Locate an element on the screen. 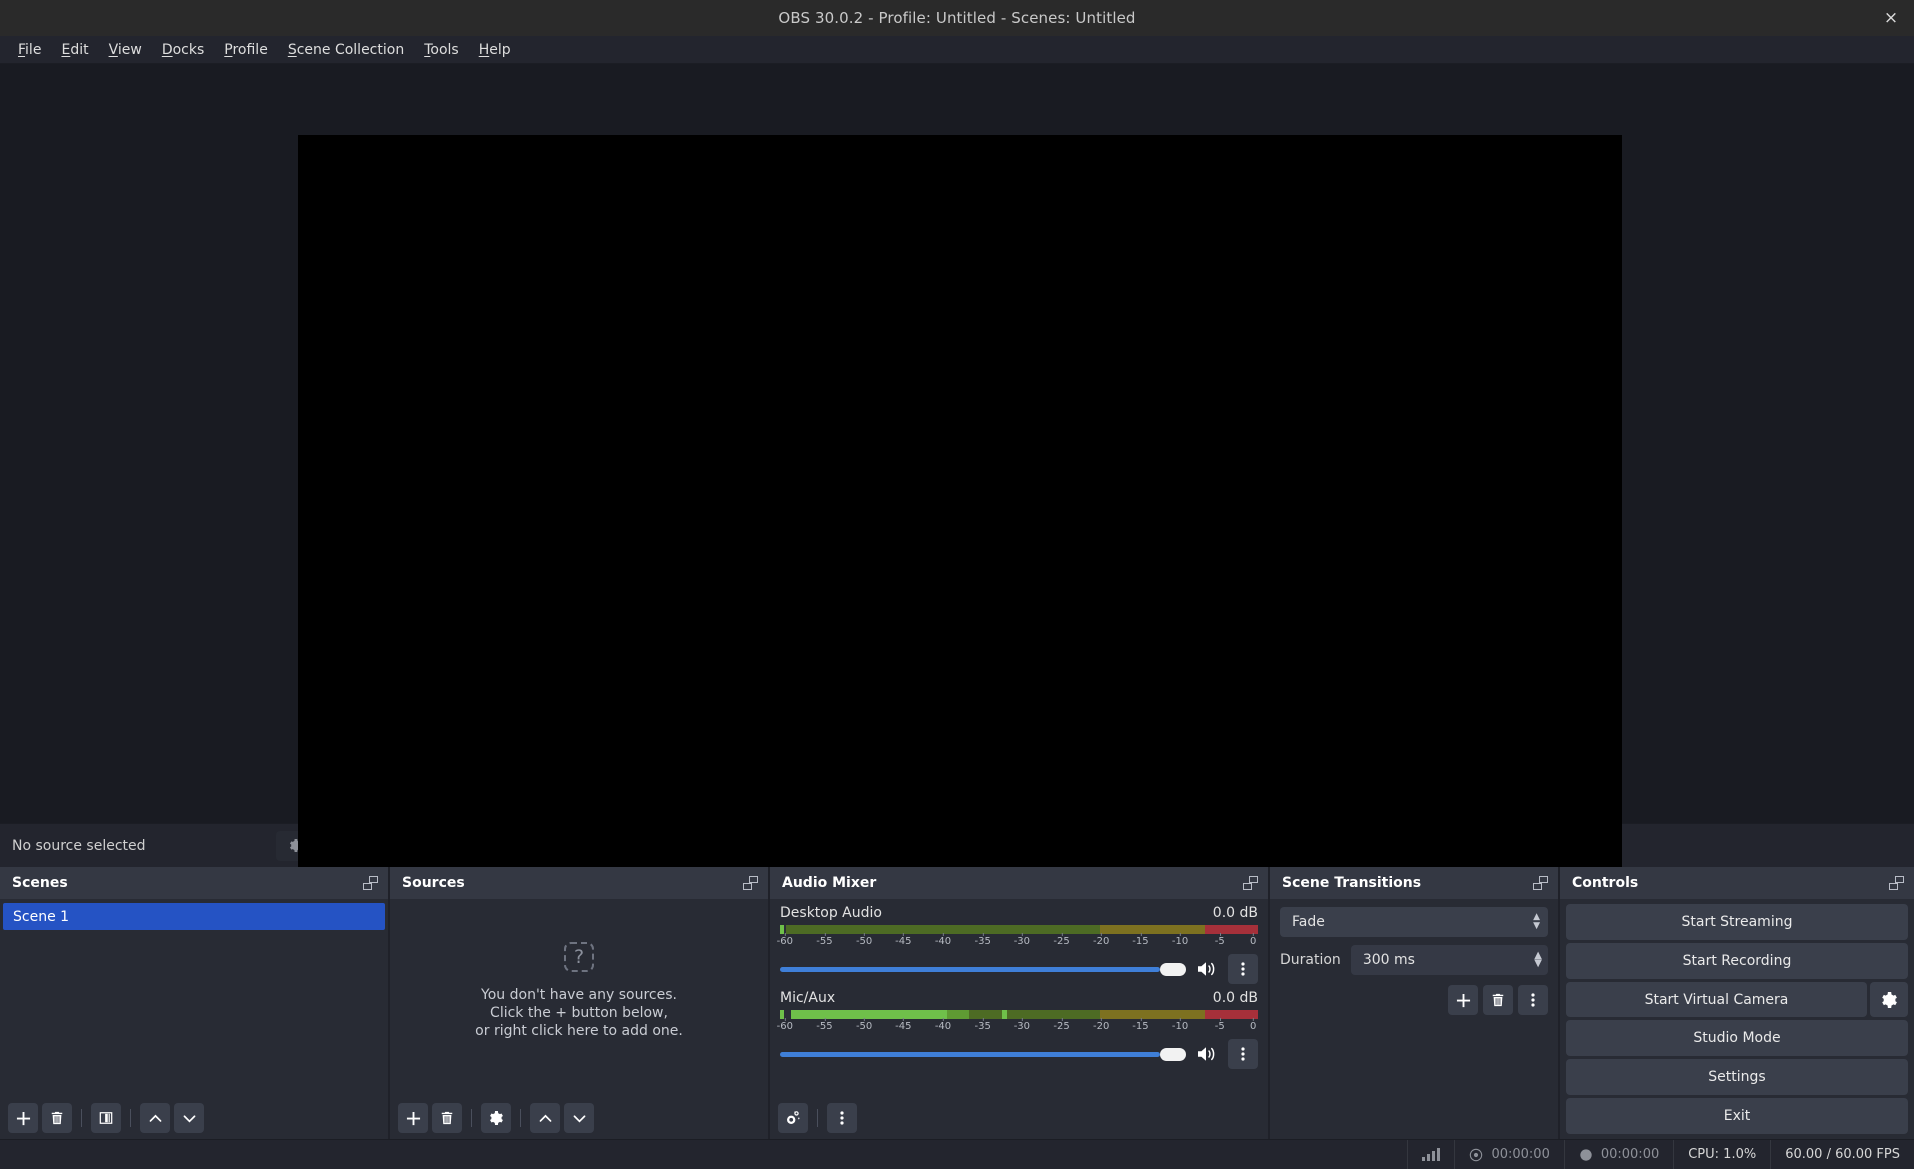 Image resolution: width=1914 pixels, height=1169 pixels. controls-dock-header: Controls is located at coordinates (1737, 883).